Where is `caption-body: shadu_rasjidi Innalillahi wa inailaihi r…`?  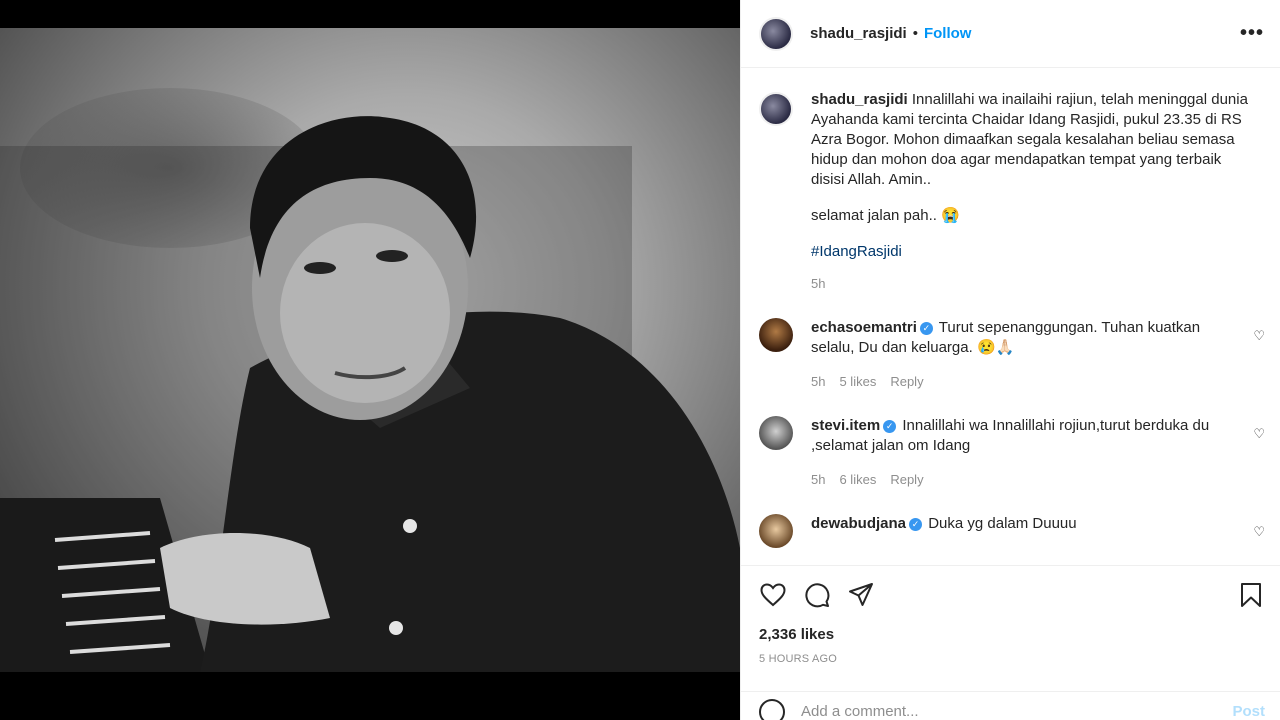
caption-body: shadu_rasjidi Innalillahi wa inailaihi r… is located at coordinates (1031, 192).